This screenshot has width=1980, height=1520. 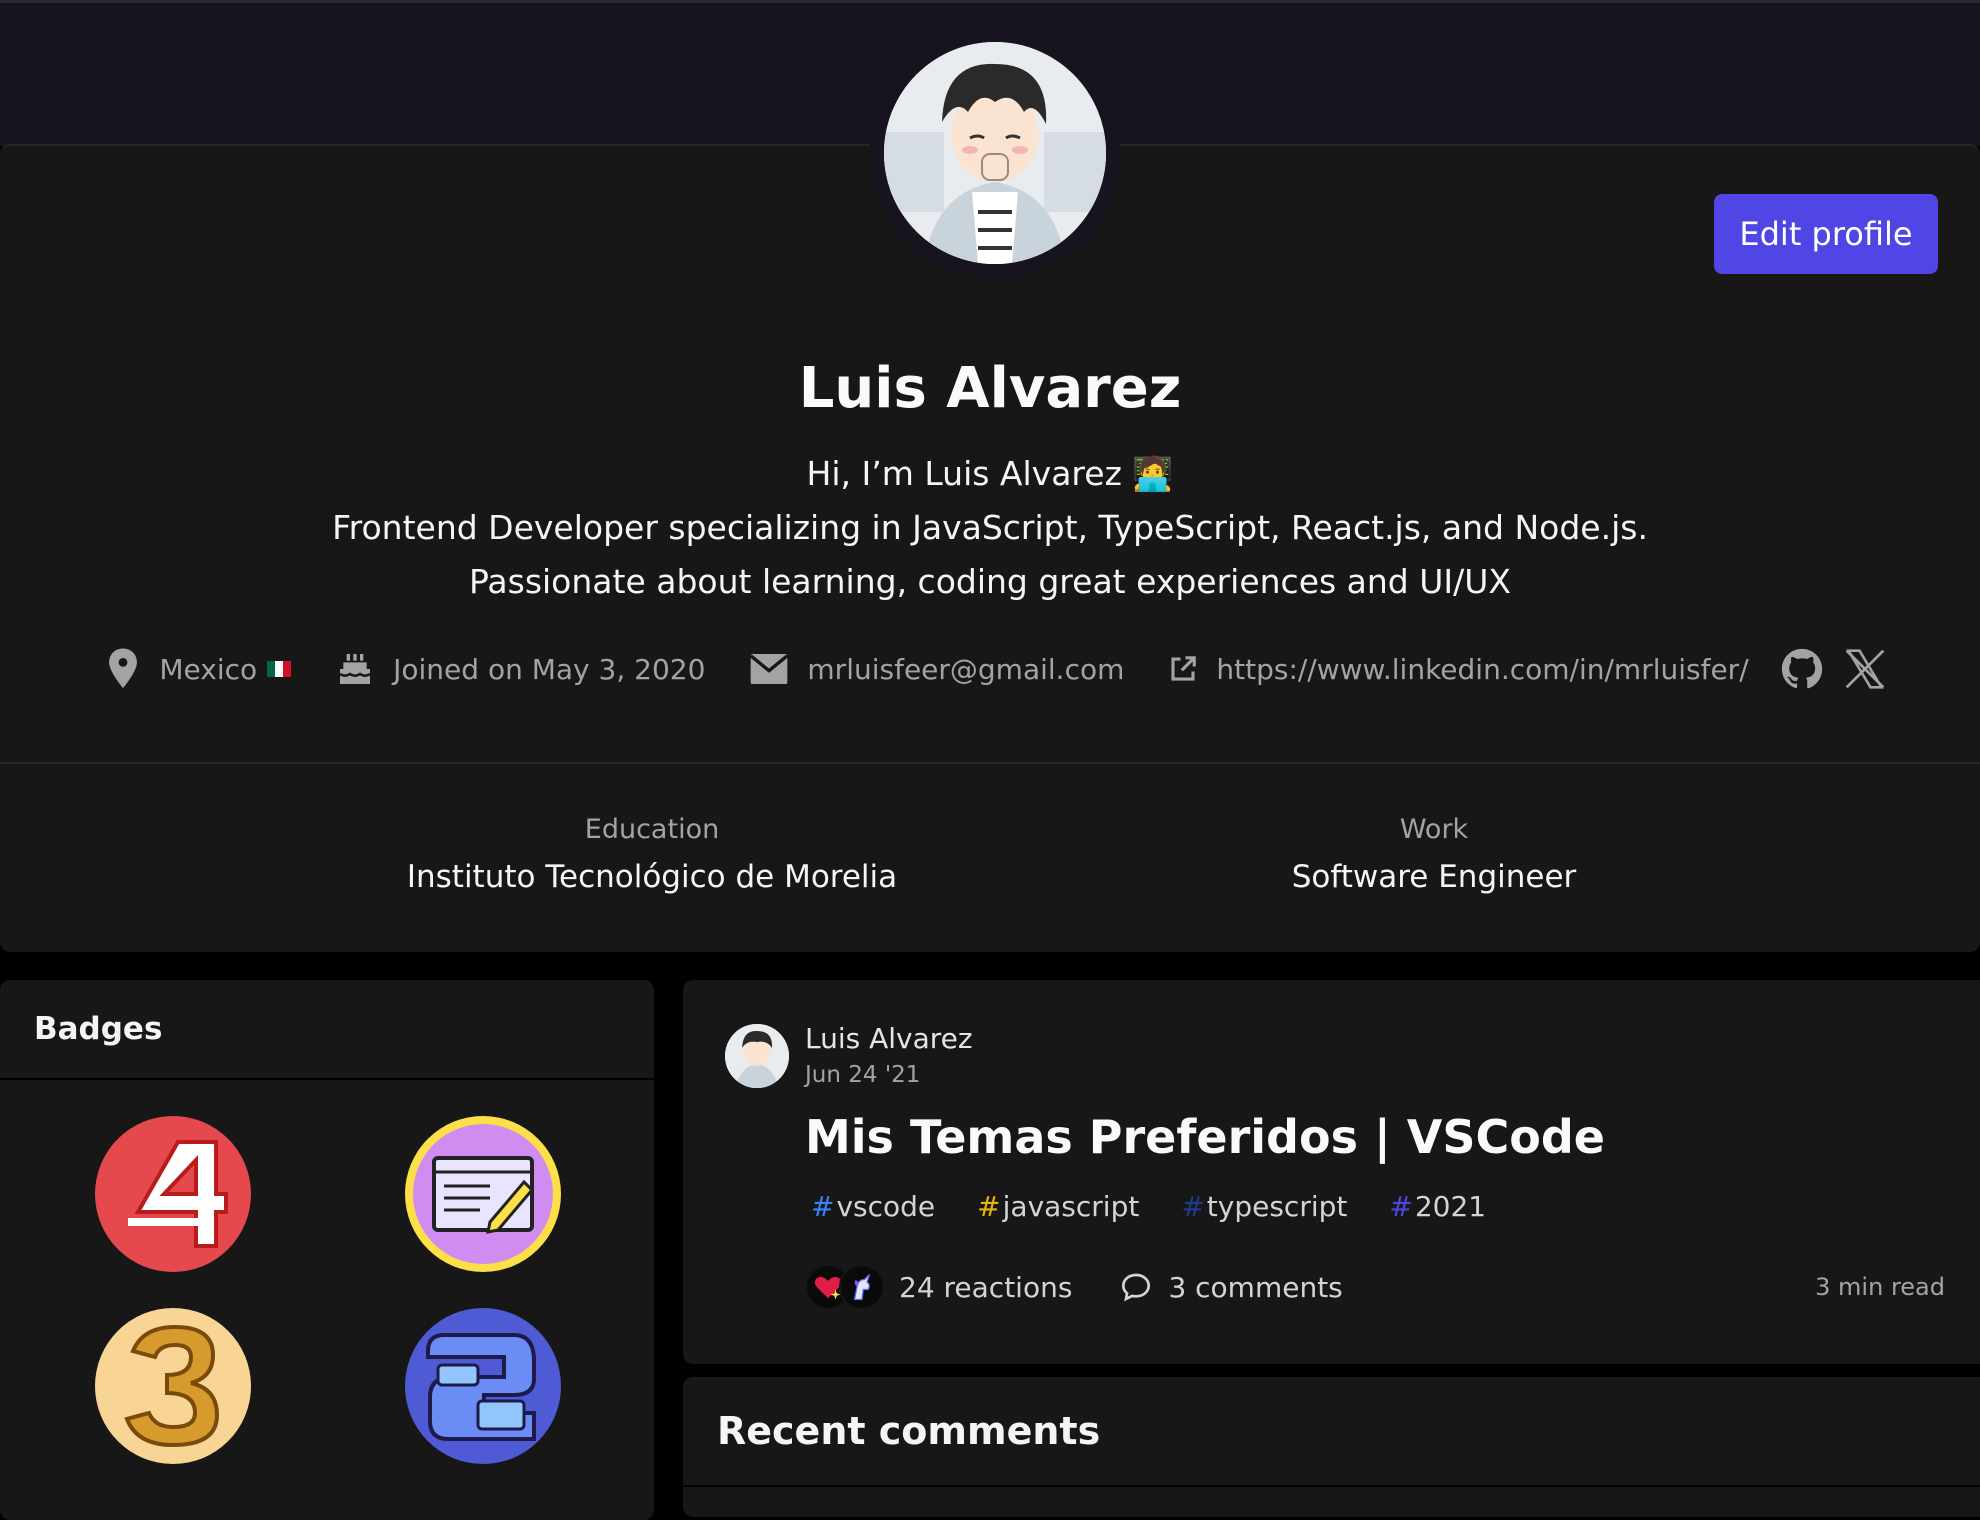 What do you see at coordinates (889, 1038) in the screenshot?
I see `post-author-name: Luis Alvarez` at bounding box center [889, 1038].